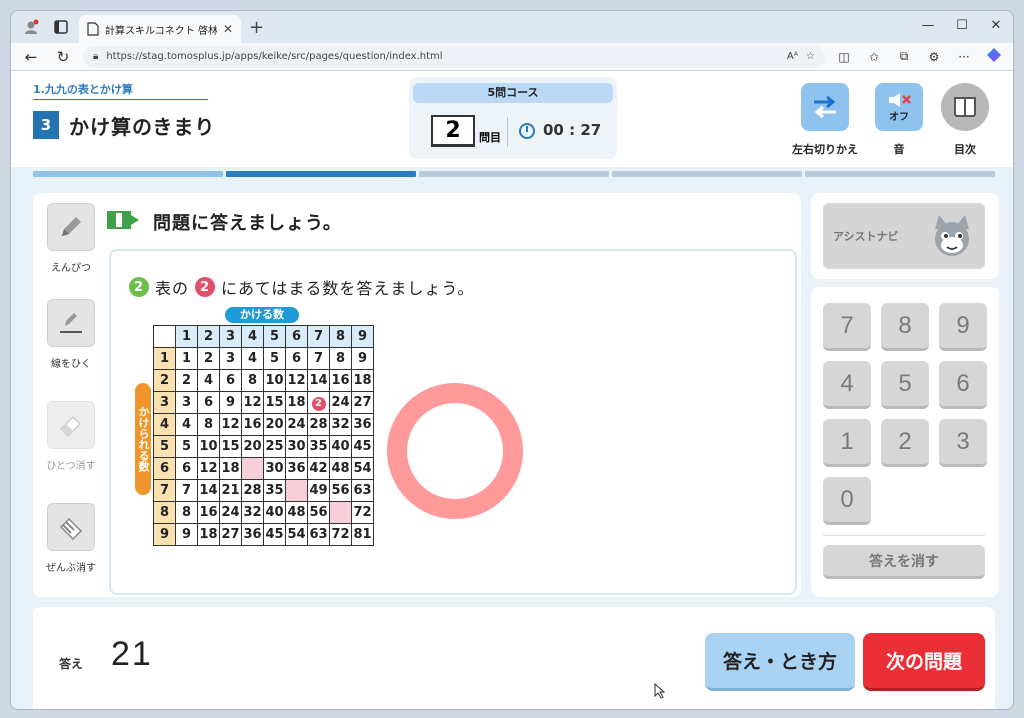  What do you see at coordinates (934, 57) in the screenshot?
I see `extensions-icon: ⚙` at bounding box center [934, 57].